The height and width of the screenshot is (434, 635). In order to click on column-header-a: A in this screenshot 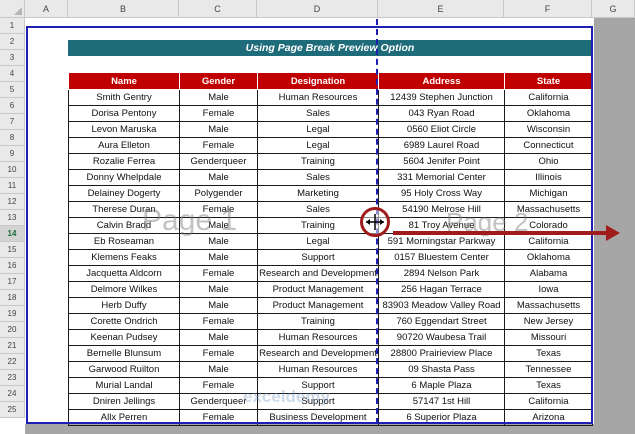, I will do `click(46, 9)`.